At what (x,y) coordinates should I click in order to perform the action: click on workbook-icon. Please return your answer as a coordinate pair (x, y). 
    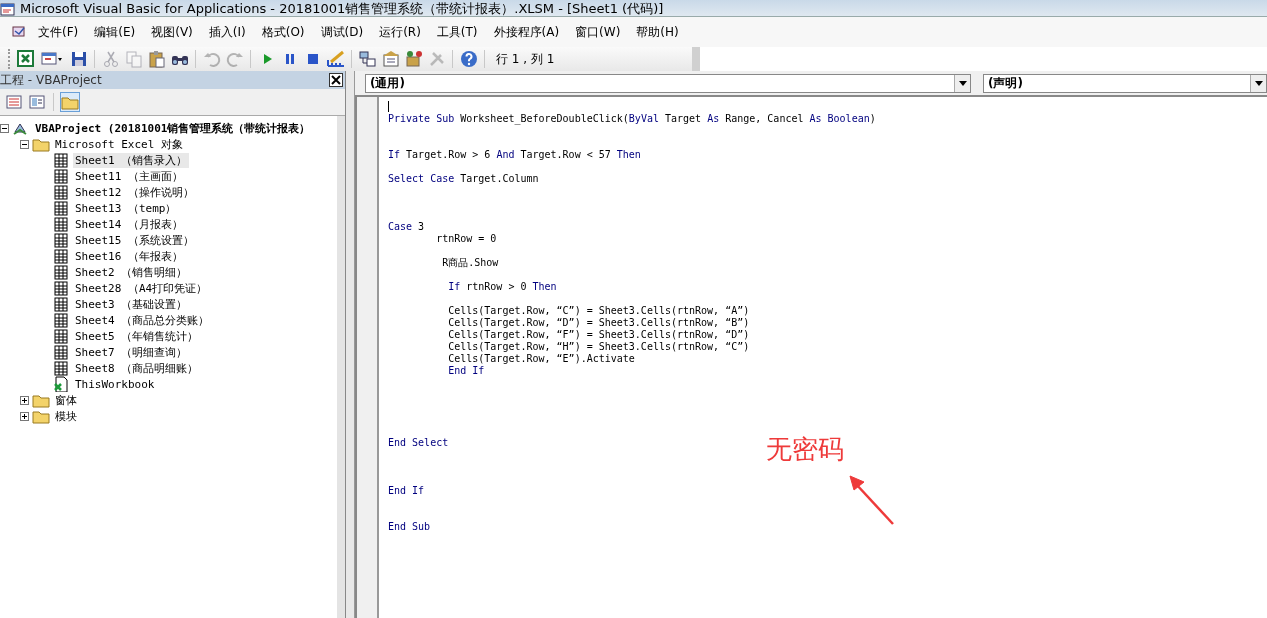
    Looking at the image, I should click on (61, 384).